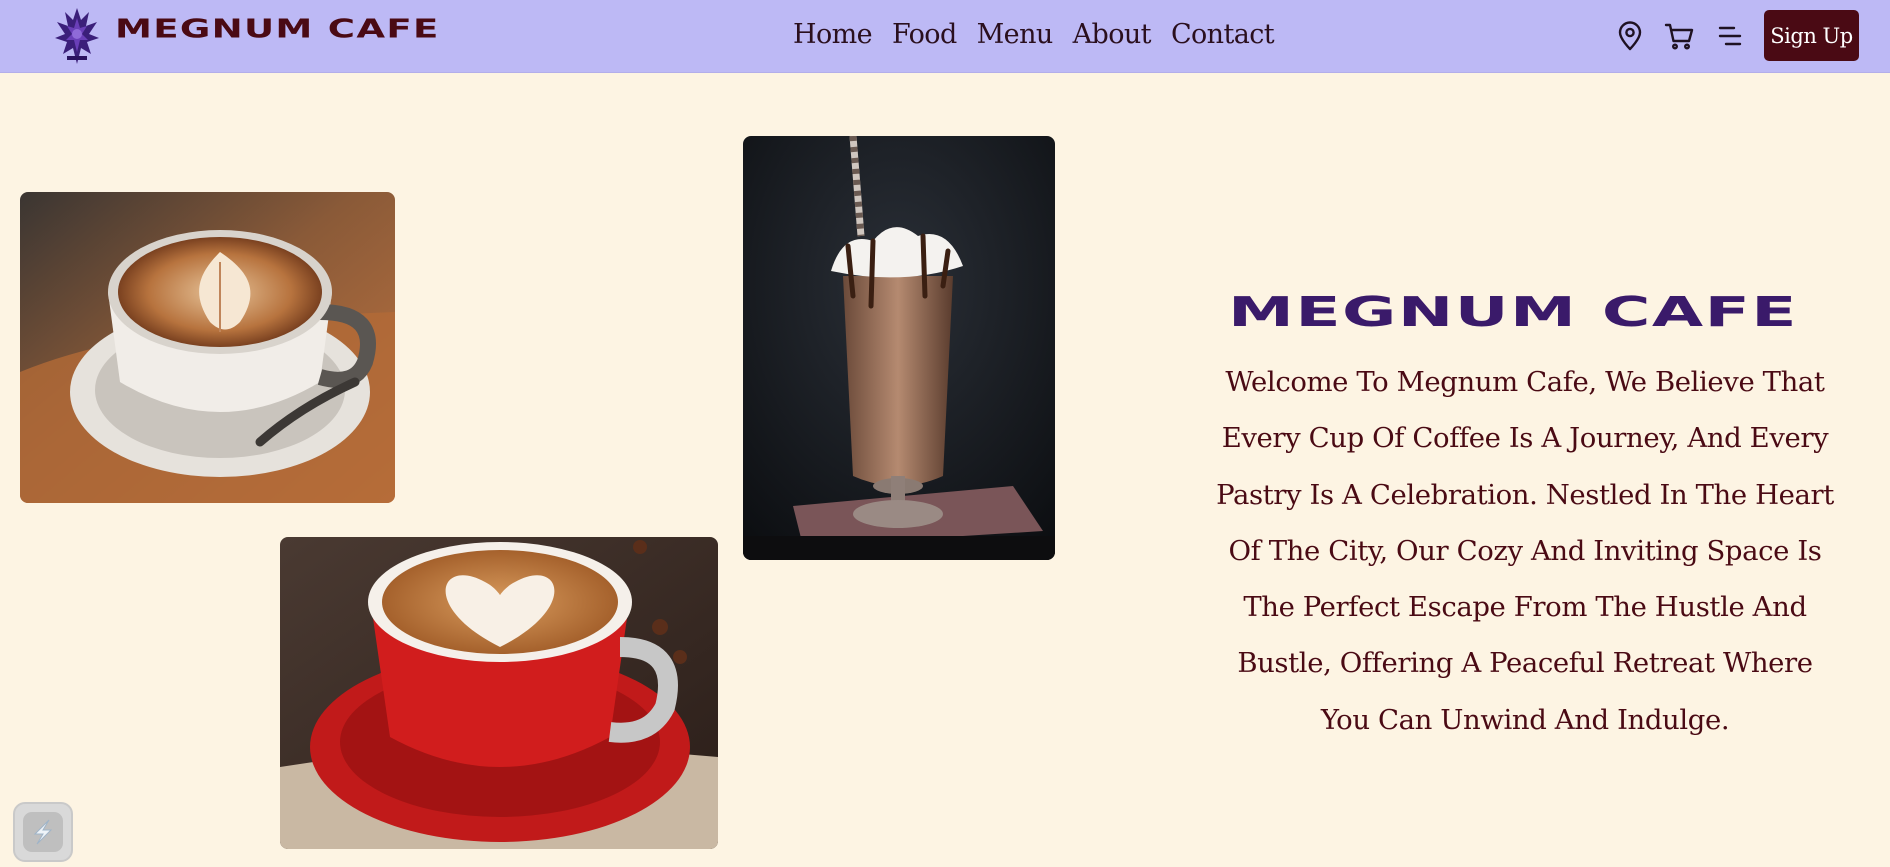 This screenshot has width=1890, height=867. Describe the element at coordinates (1630, 36) in the screenshot. I see `location-pin-icon` at that location.